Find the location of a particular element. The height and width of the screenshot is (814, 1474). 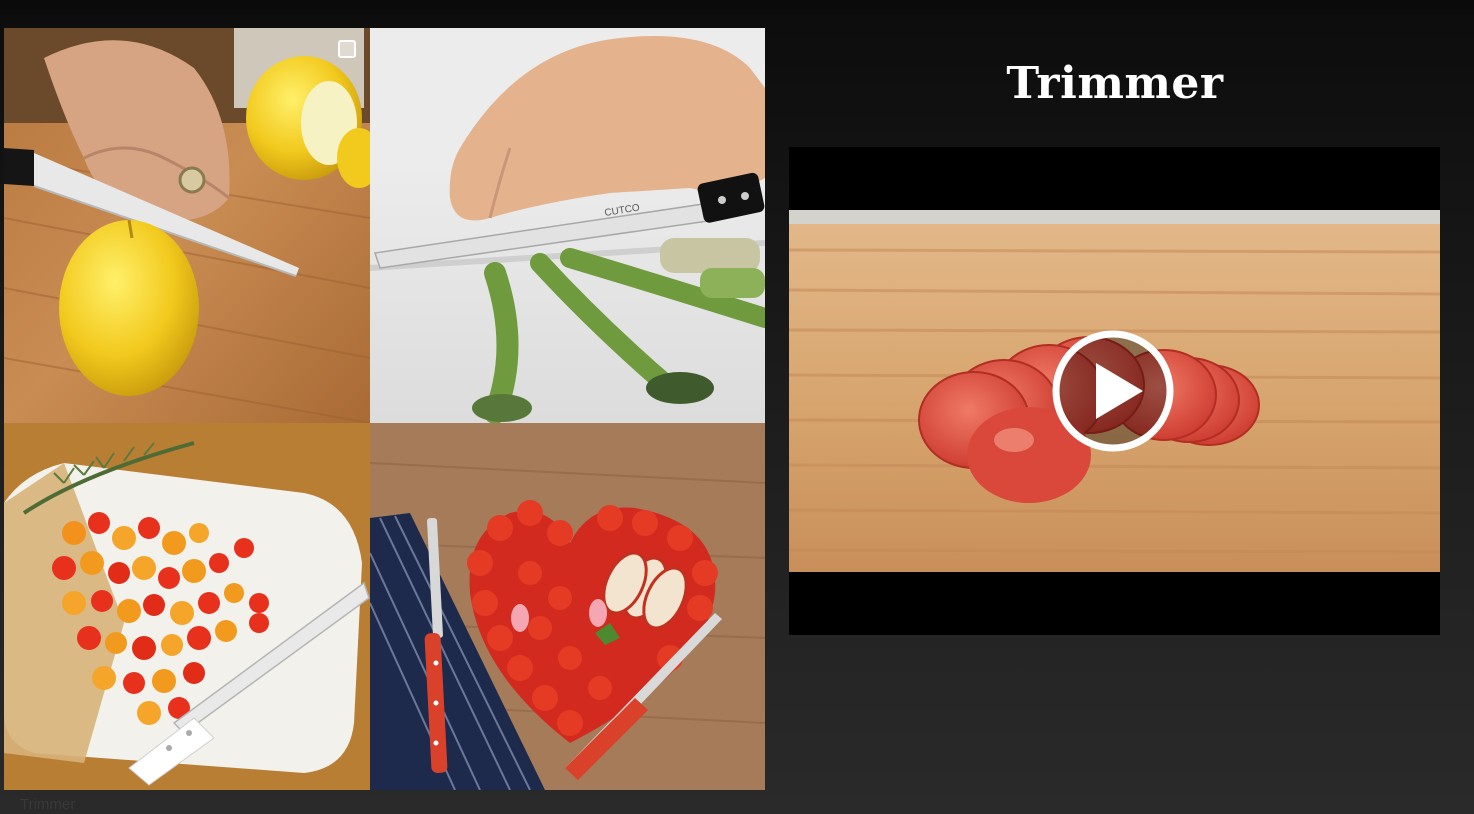

play-button is located at coordinates (1113, 391).